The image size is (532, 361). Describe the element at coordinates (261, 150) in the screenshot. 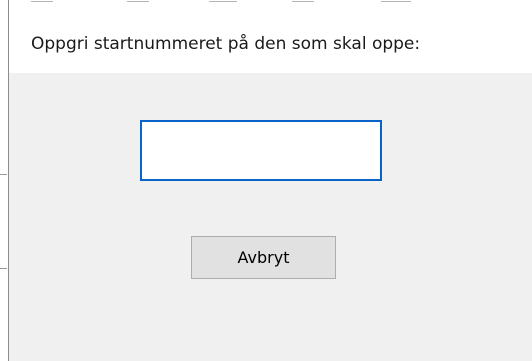

I see `start-number-input` at that location.